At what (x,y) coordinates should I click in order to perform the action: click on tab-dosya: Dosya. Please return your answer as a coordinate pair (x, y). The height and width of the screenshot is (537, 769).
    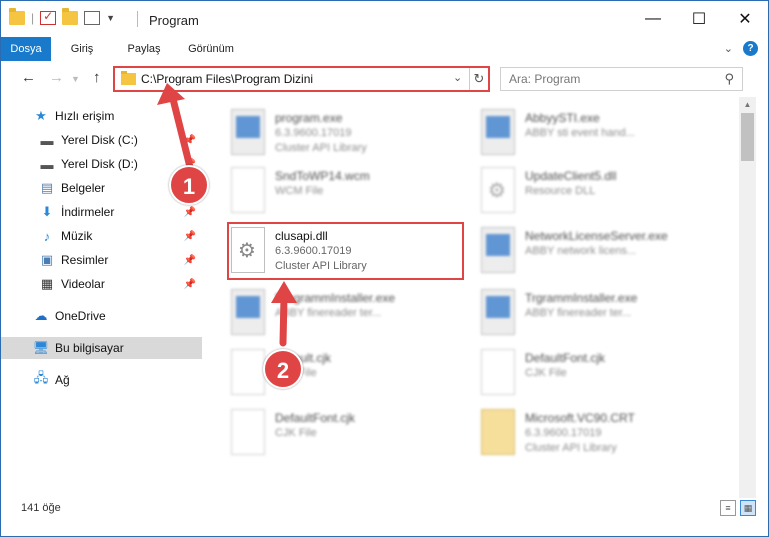
    Looking at the image, I should click on (26, 49).